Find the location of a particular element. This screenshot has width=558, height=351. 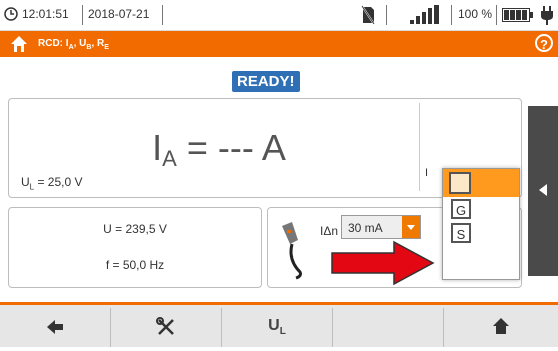

popup-option-s: S is located at coordinates (461, 233).